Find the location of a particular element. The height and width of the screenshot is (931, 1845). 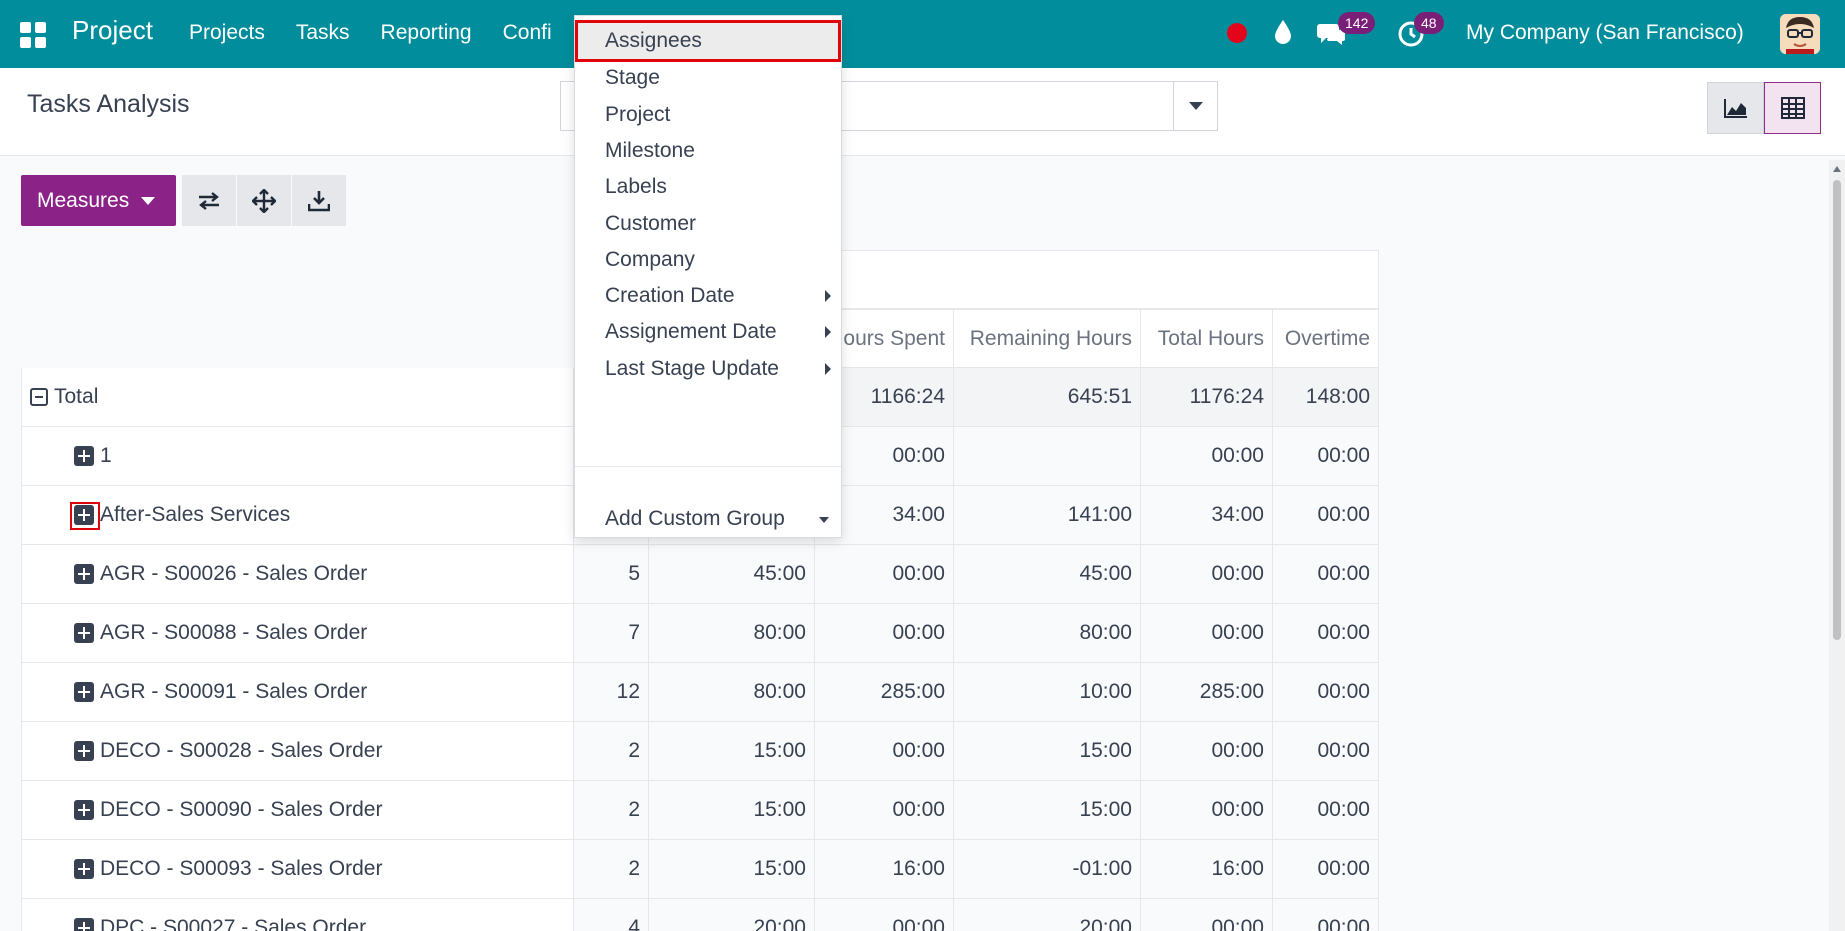

menu-projects: Projects is located at coordinates (227, 33).